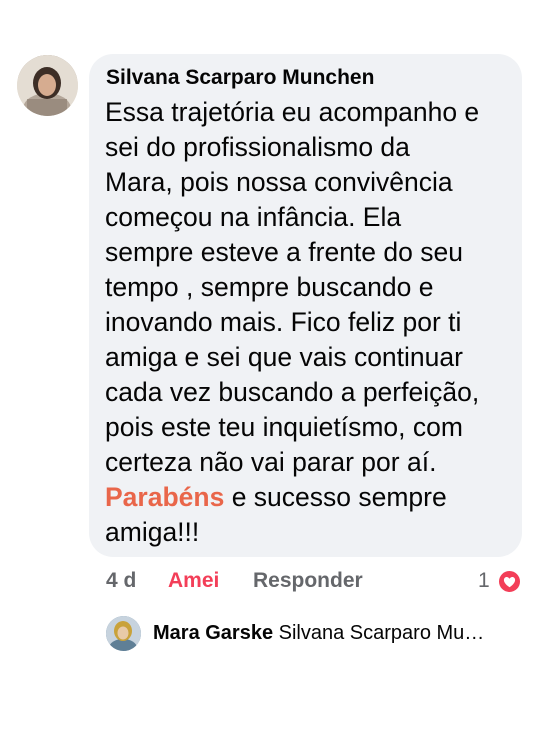 Image resolution: width=540 pixels, height=737 pixels. I want to click on comment-line: tempo , sempre buscando e, so click(269, 287).